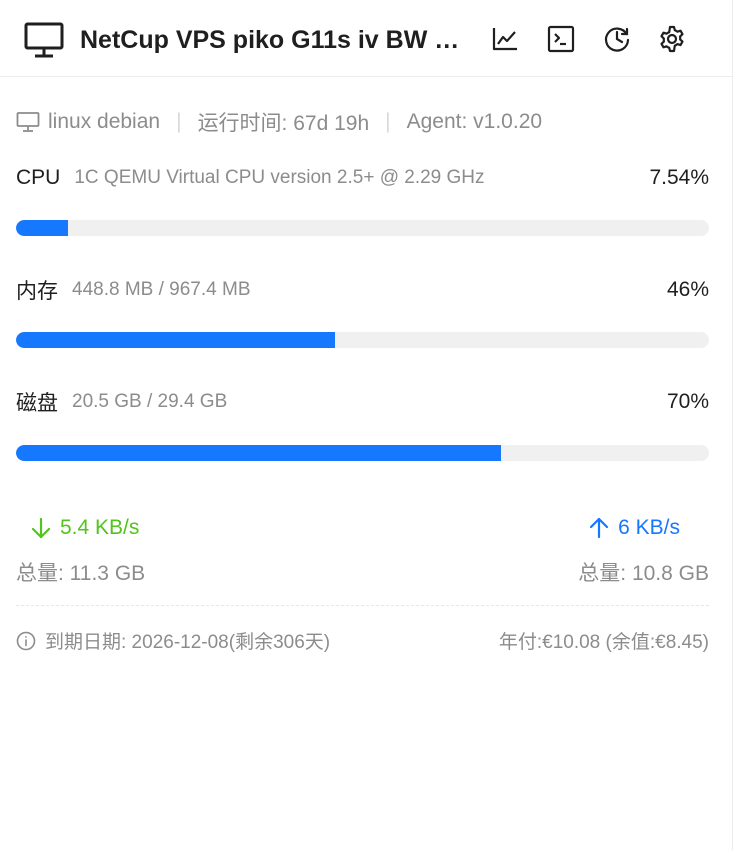 The image size is (740, 850). Describe the element at coordinates (649, 527) in the screenshot. I see `upload-speed-value: 6 KB/s` at that location.